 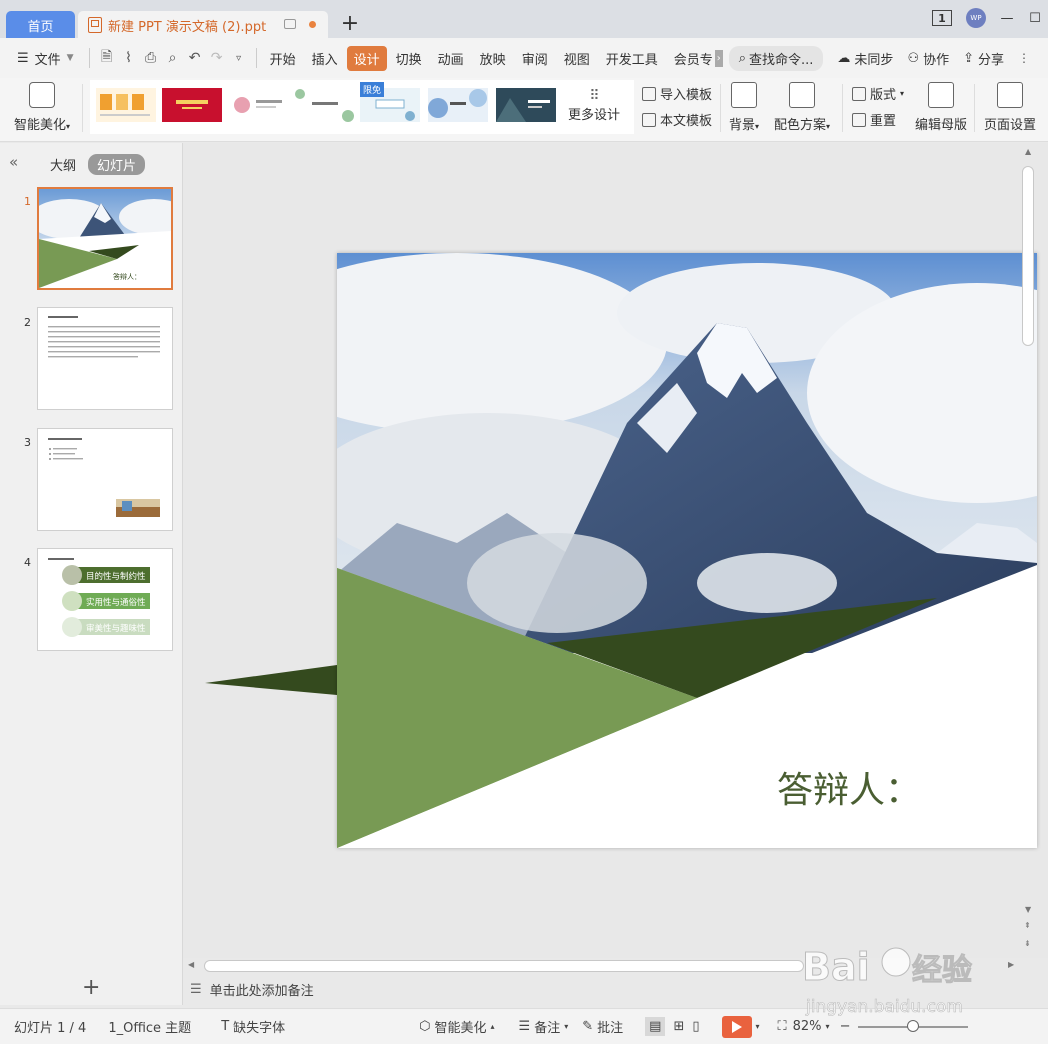 What do you see at coordinates (577, 58) in the screenshot?
I see `tab-view: 视图` at bounding box center [577, 58].